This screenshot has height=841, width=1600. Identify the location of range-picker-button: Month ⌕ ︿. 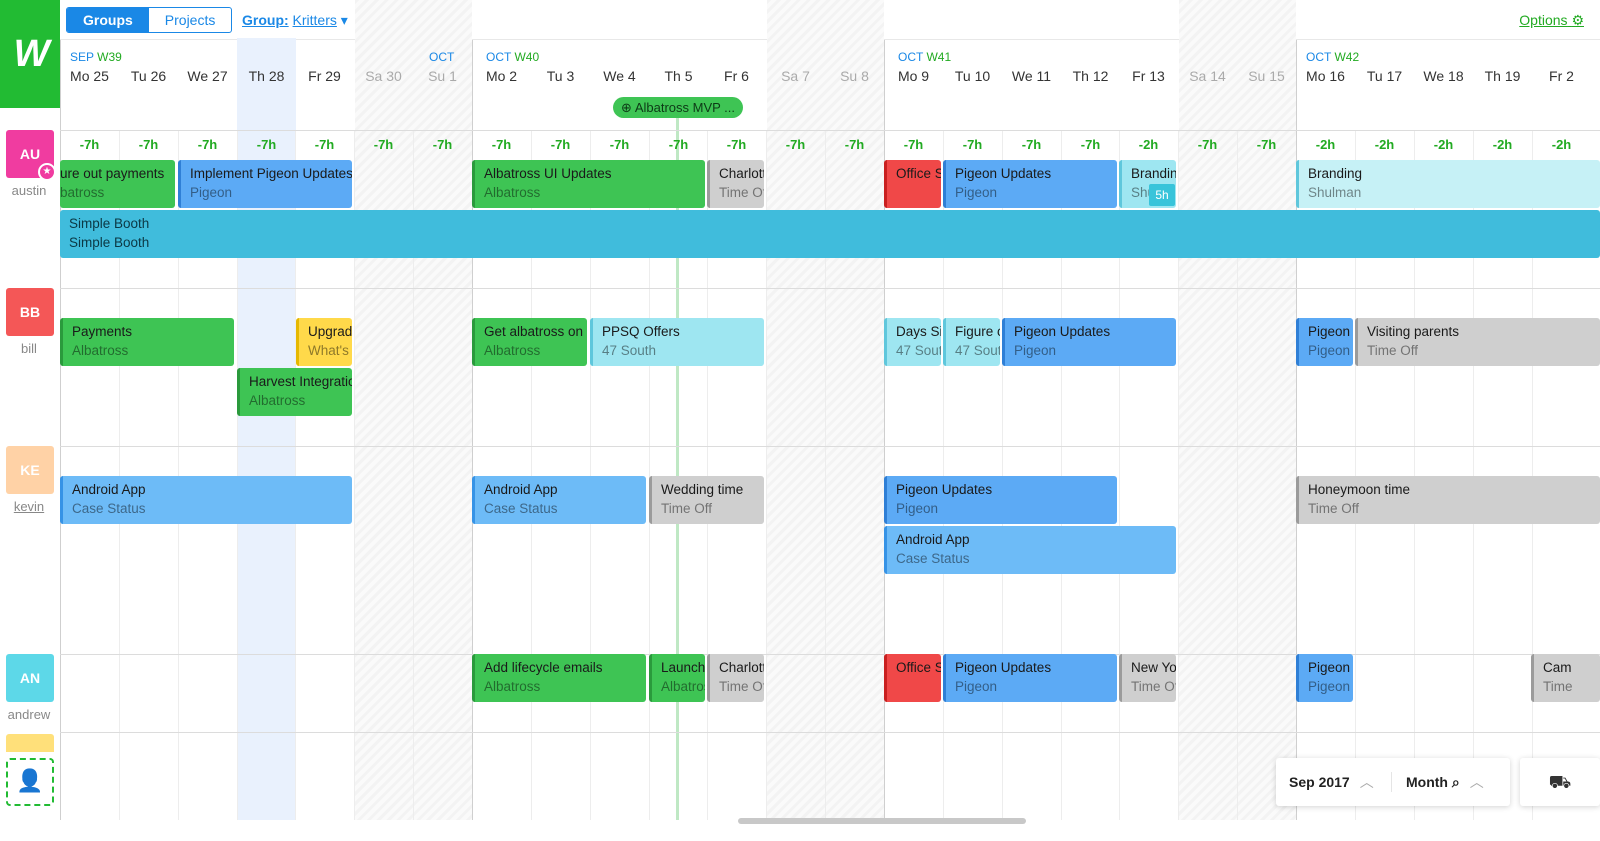
(1438, 782).